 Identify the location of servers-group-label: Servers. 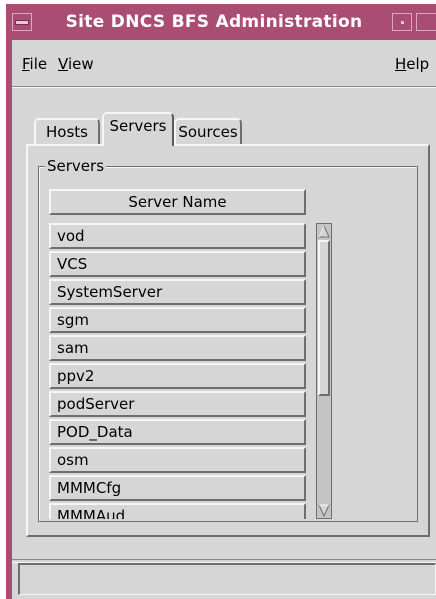
(76, 166).